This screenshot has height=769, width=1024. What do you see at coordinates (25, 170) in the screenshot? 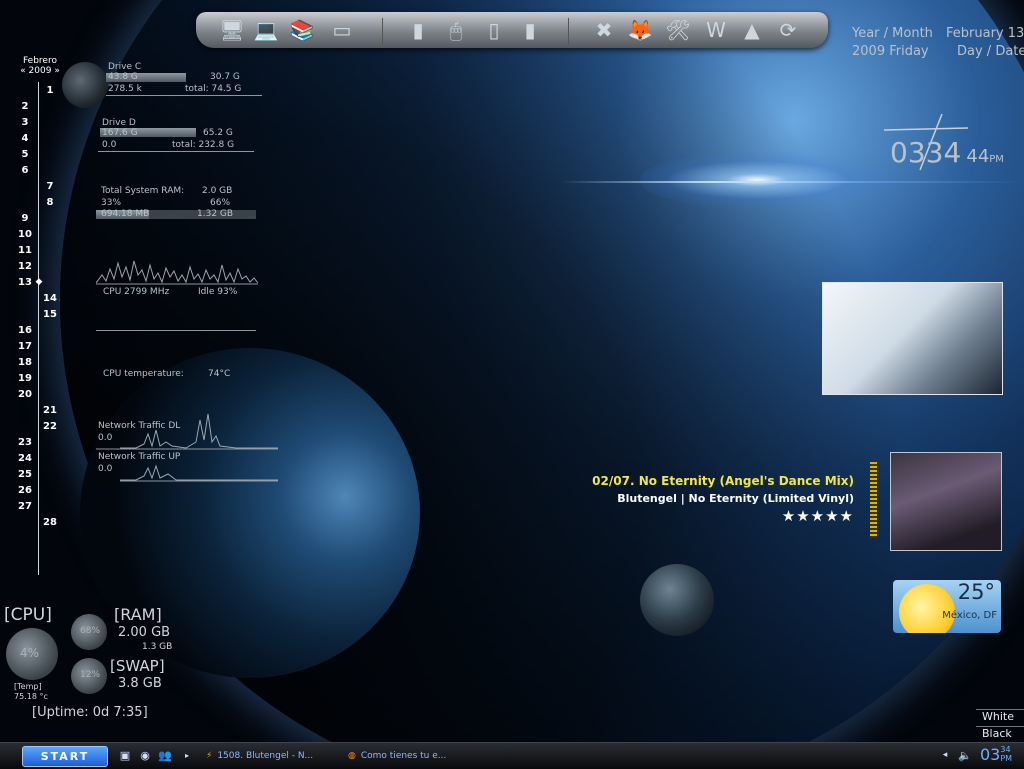
I see `calendar-day-6: 6` at bounding box center [25, 170].